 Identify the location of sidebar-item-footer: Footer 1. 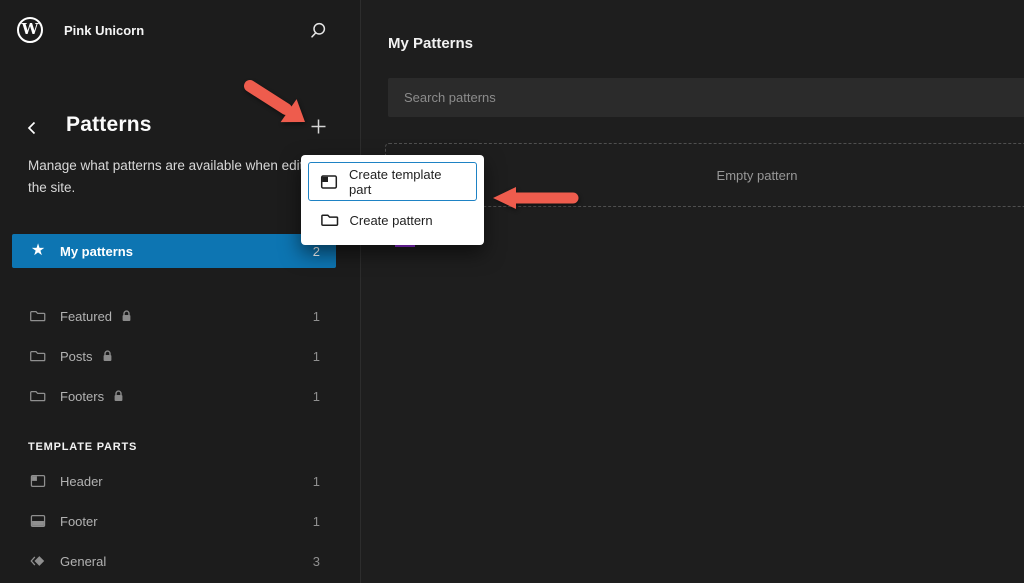
(174, 521).